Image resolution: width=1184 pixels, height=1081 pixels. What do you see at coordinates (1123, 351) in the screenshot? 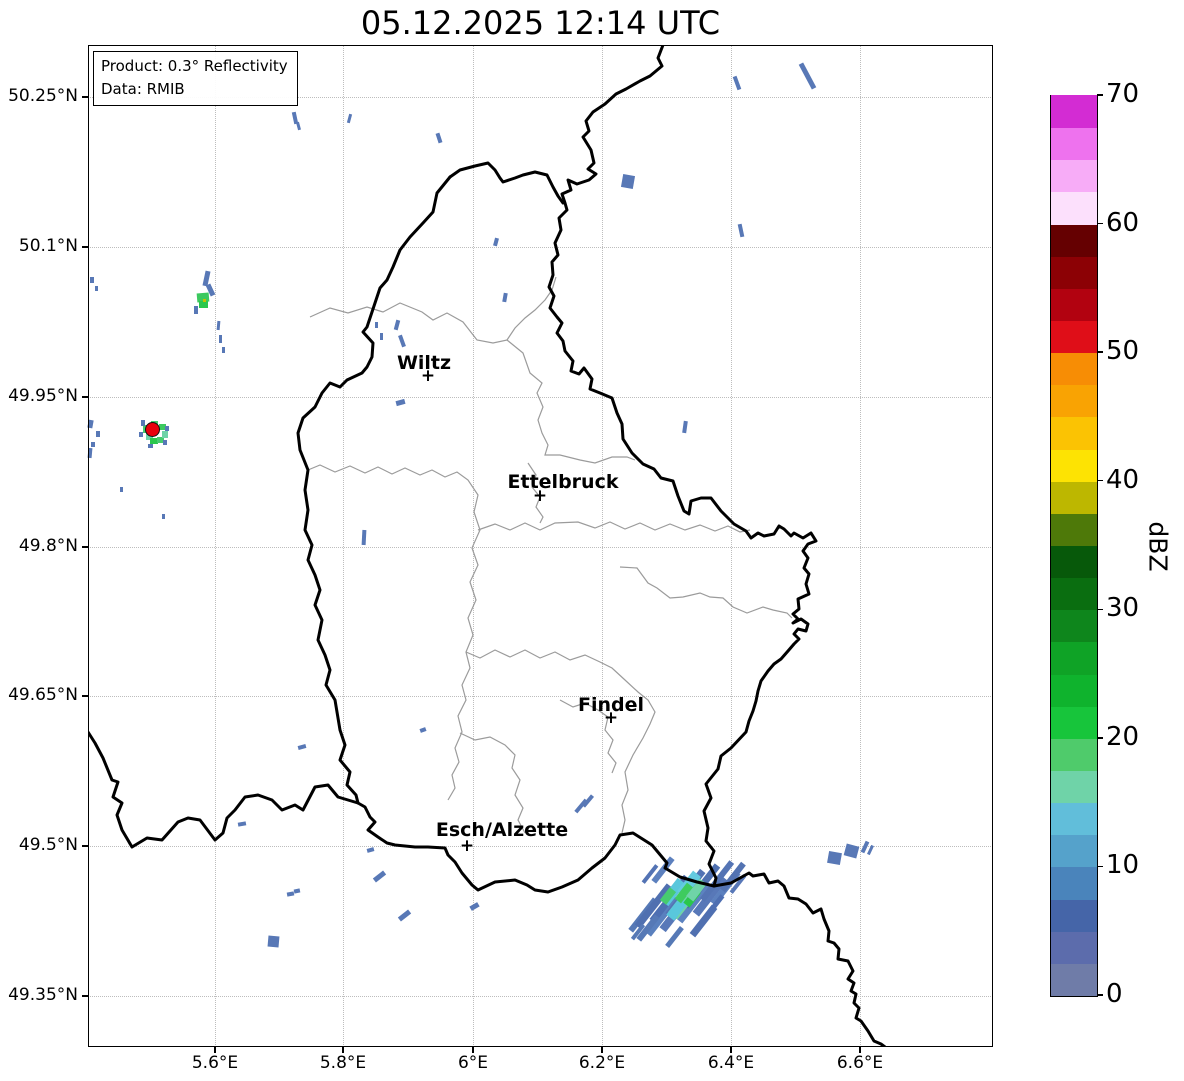
I see `colorbar-tick-label: 50` at bounding box center [1123, 351].